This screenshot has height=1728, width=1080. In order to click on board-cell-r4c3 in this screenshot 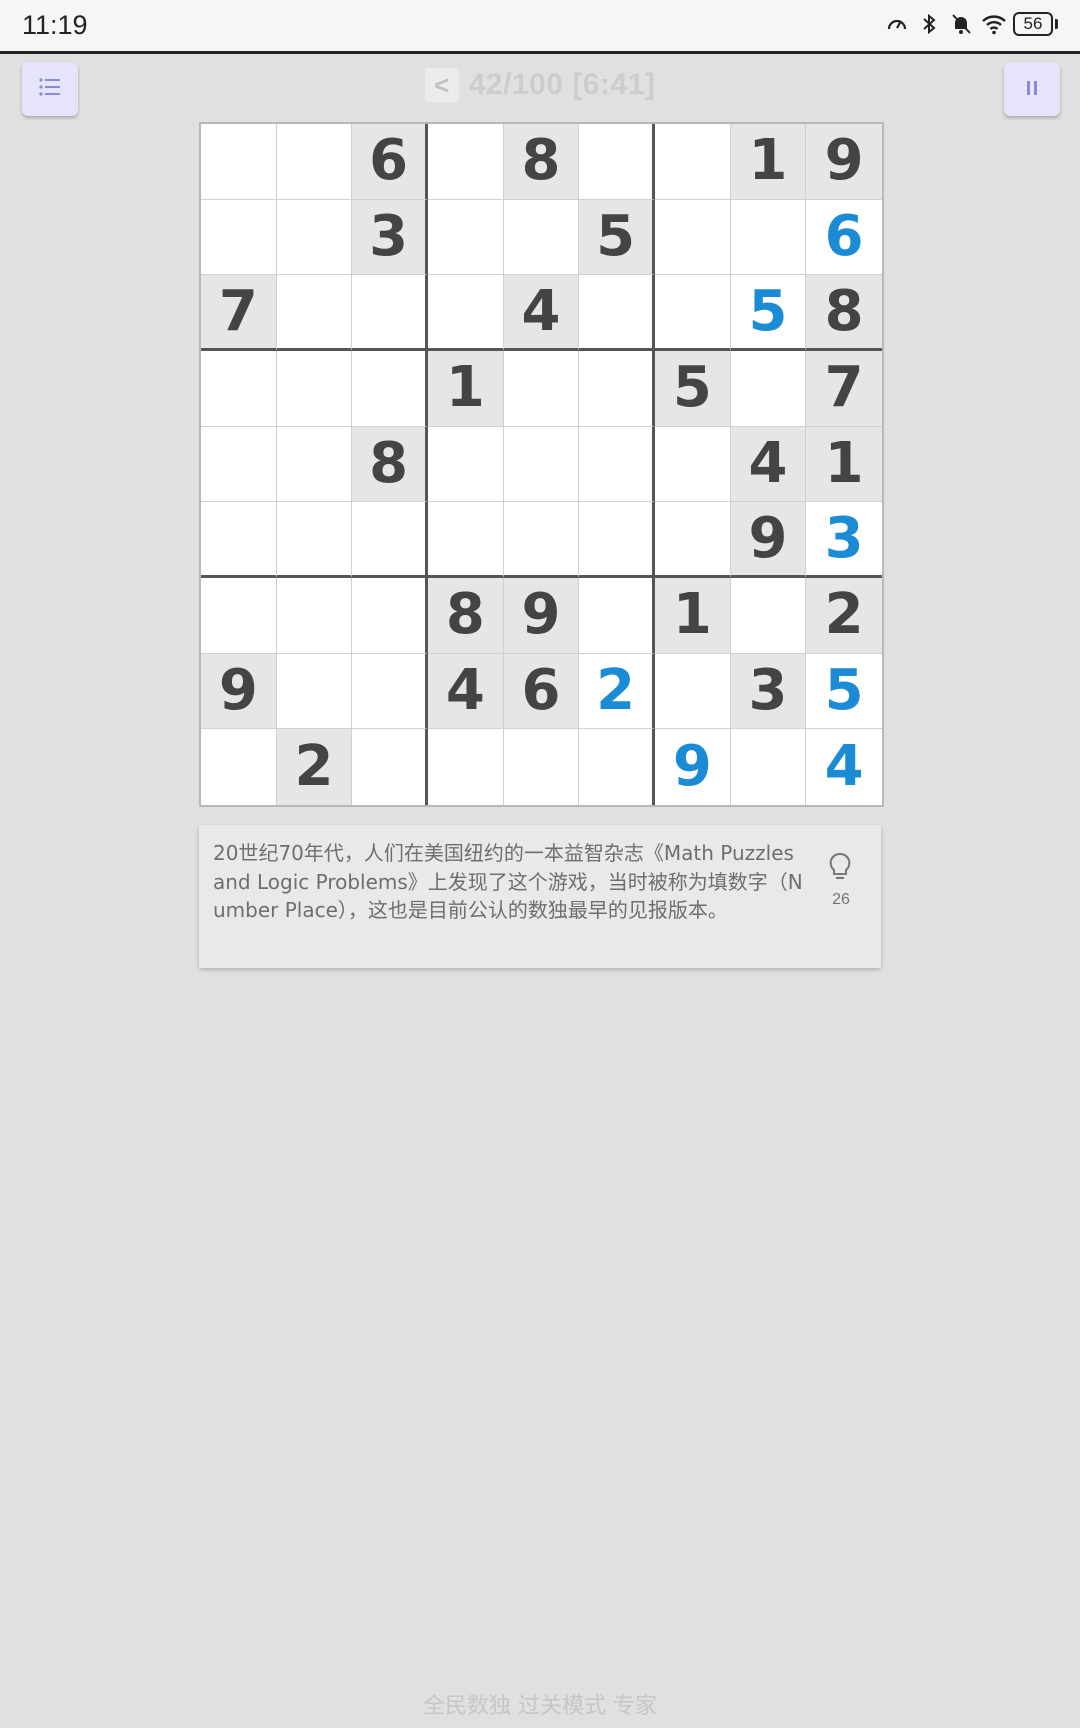, I will do `click(390, 388)`.